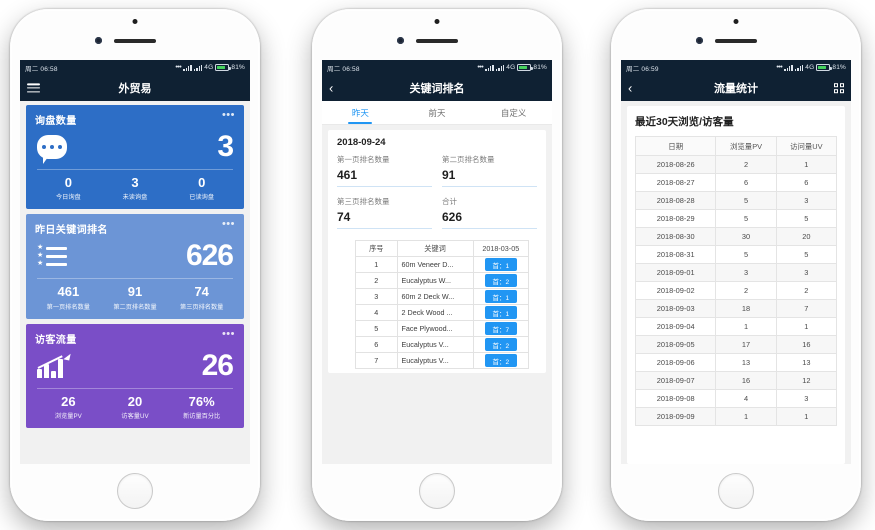 The width and height of the screenshot is (875, 530). What do you see at coordinates (736, 218) in the screenshot?
I see `table-row: 2018-08-29 5 5` at bounding box center [736, 218].